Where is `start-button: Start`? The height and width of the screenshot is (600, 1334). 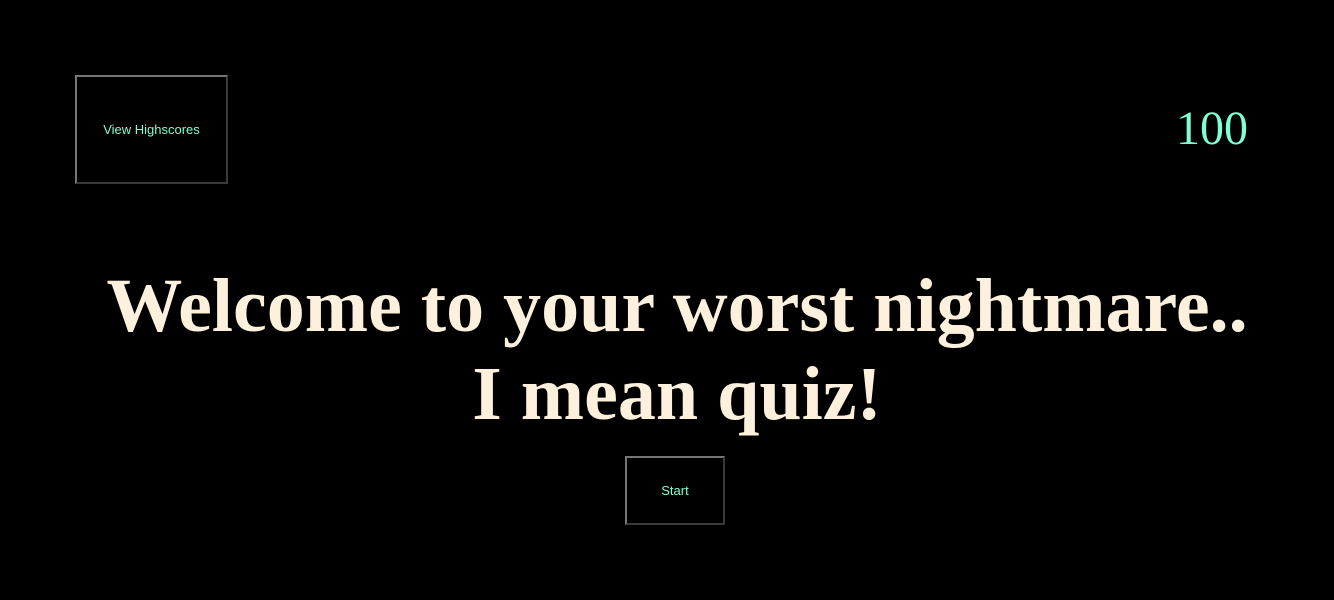
start-button: Start is located at coordinates (675, 490).